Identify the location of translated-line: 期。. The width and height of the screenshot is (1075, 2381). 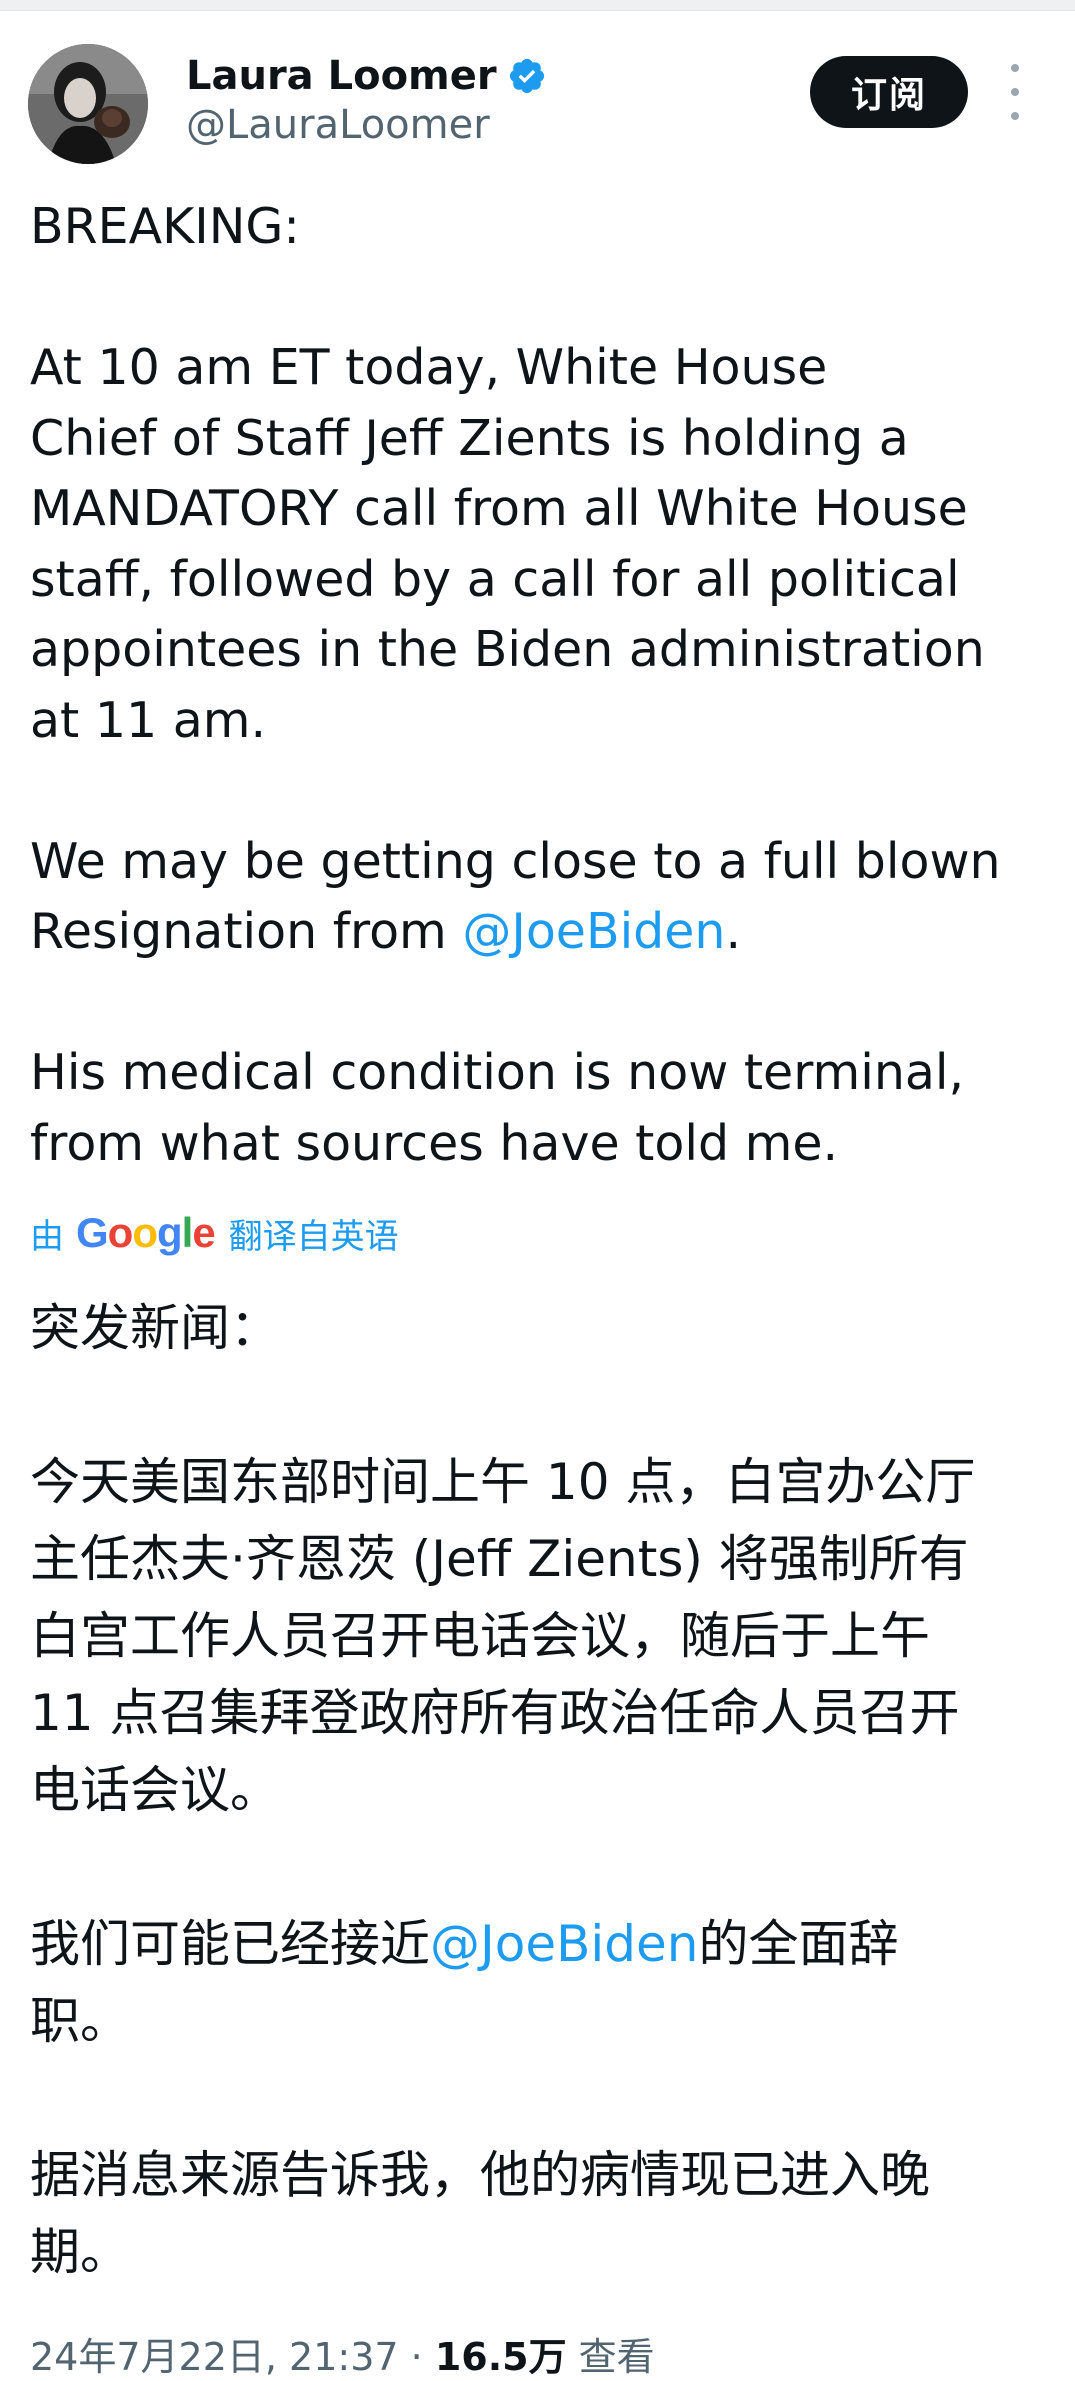
(80, 2252).